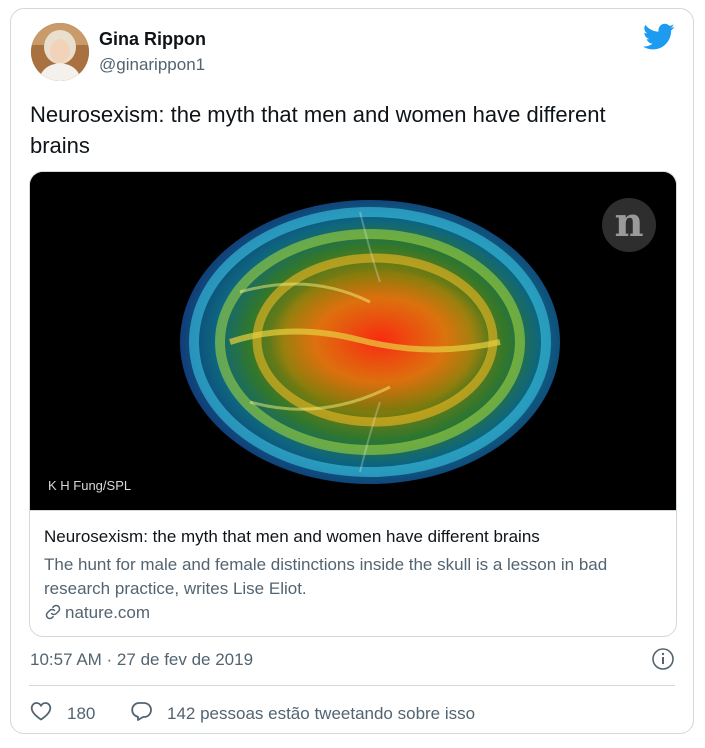 Image resolution: width=705 pixels, height=748 pixels. Describe the element at coordinates (152, 39) in the screenshot. I see `author-name: Gina Rippon` at that location.